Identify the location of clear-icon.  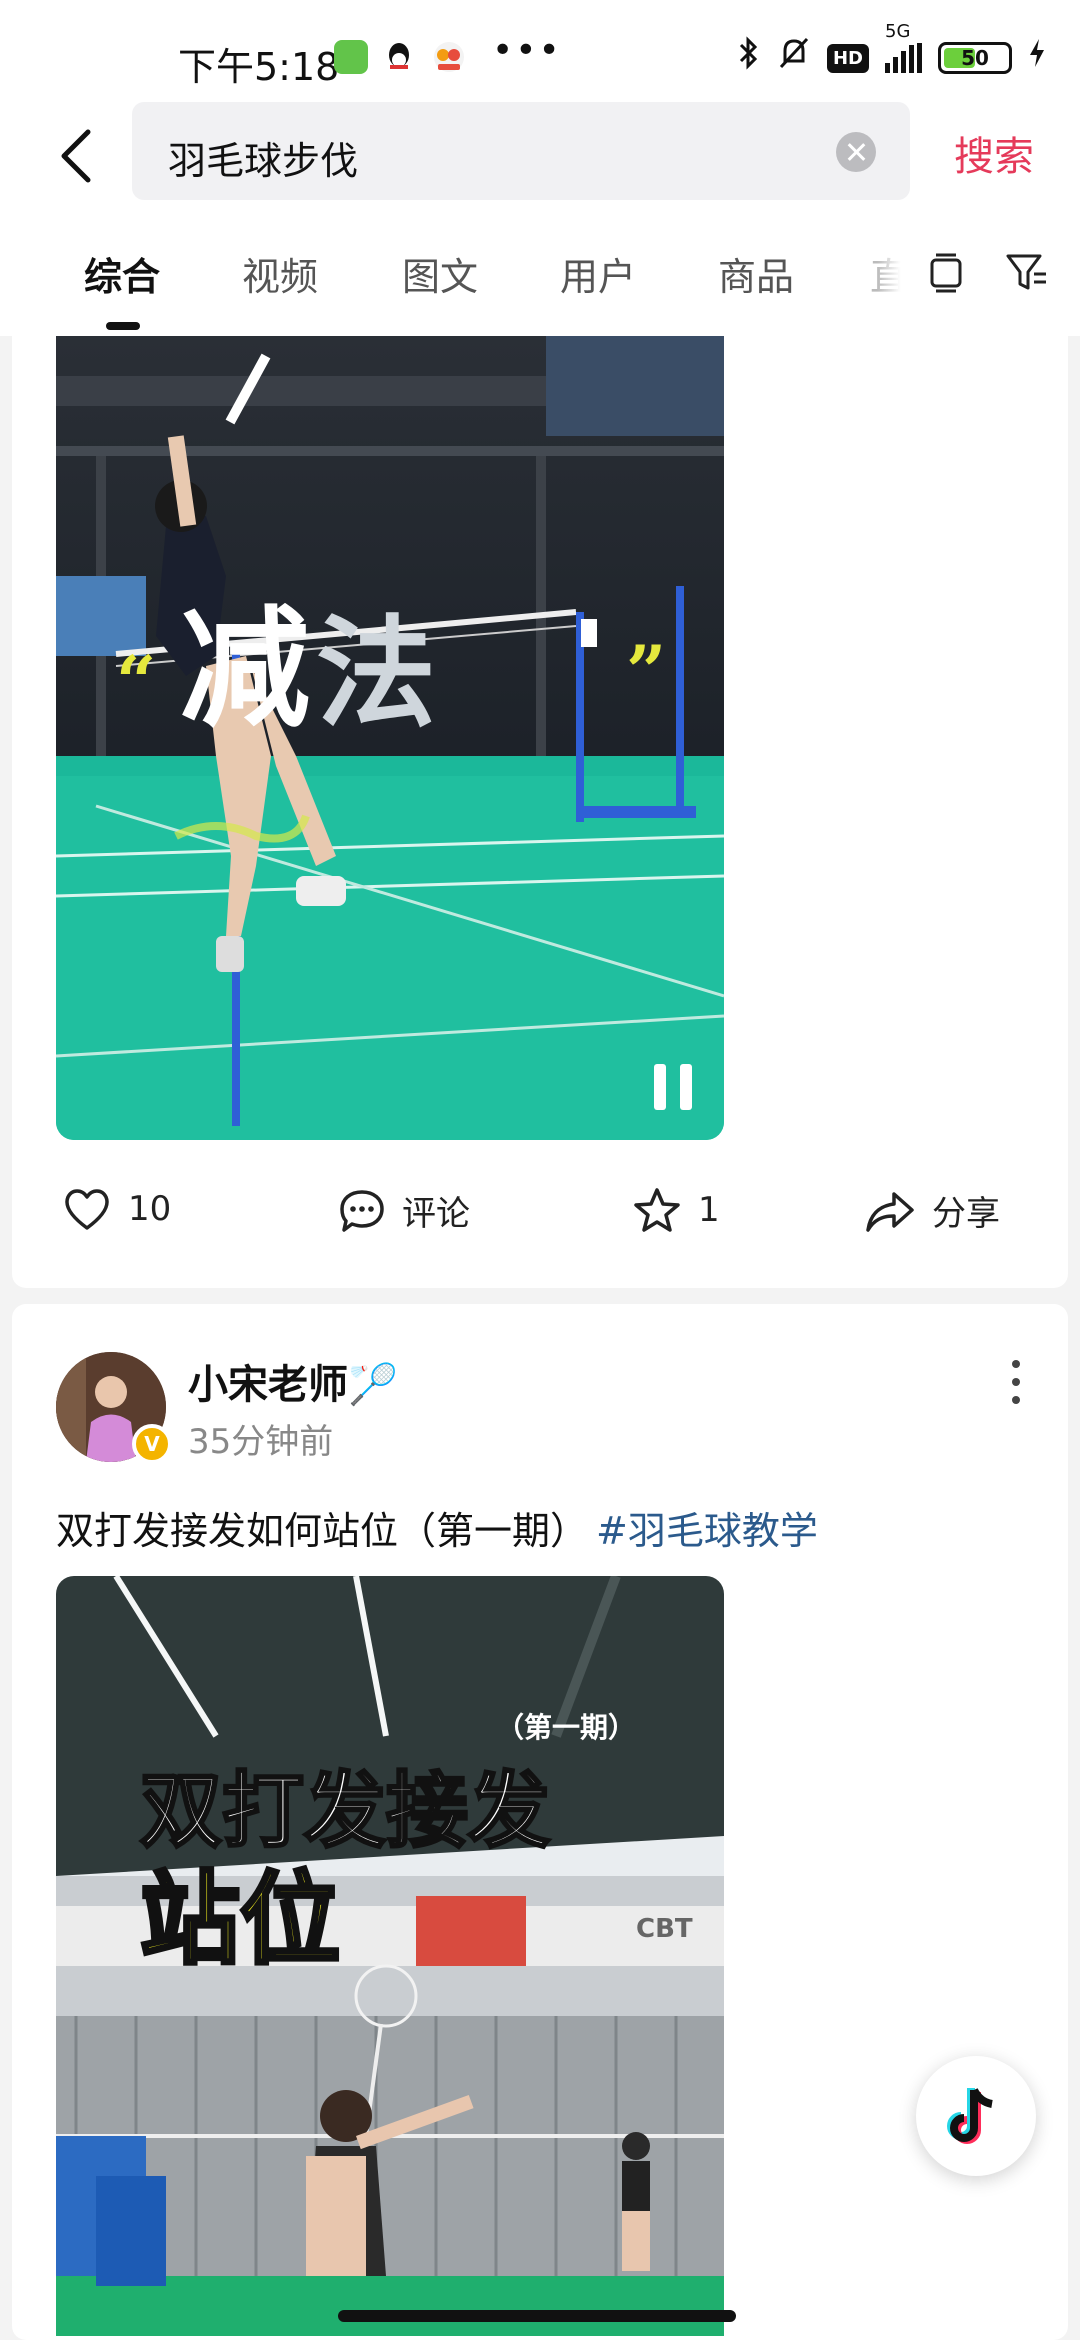
(856, 152).